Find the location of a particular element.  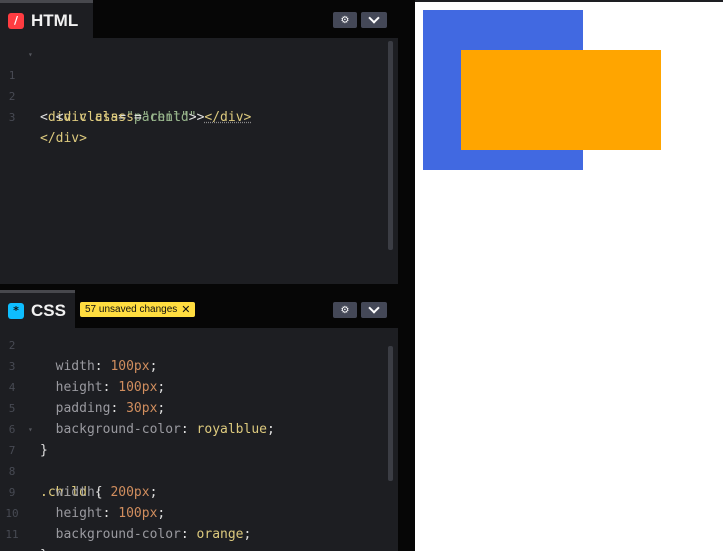

code-line: 8 width: 200px; is located at coordinates (199, 470).